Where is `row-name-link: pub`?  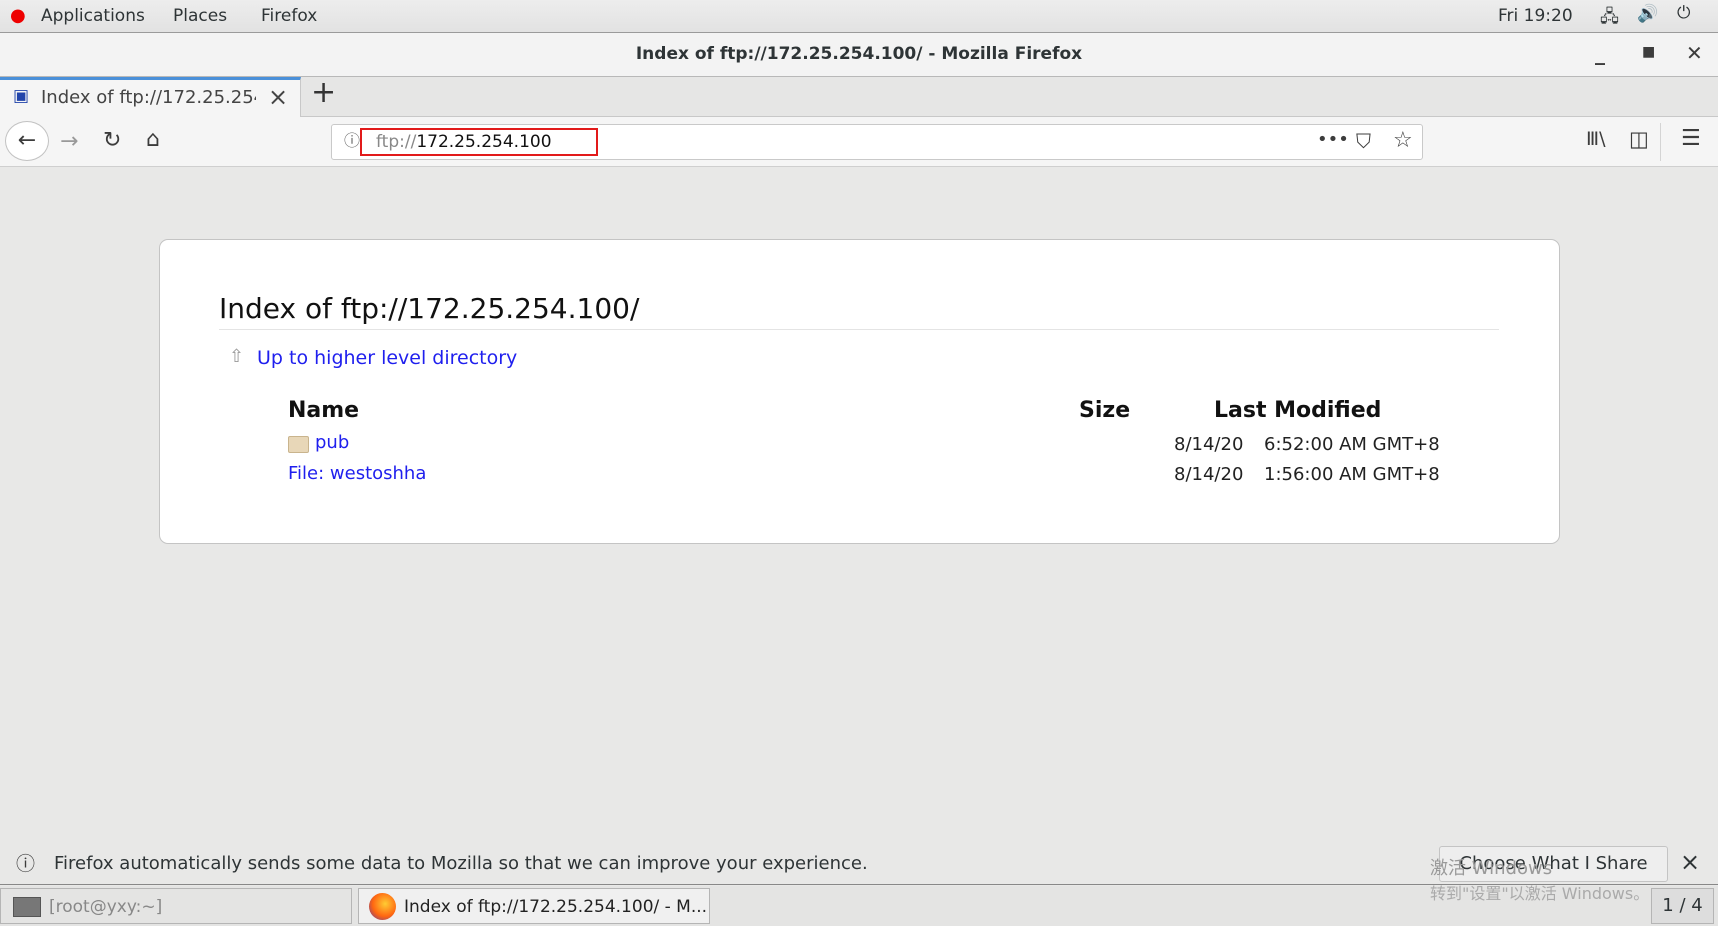
row-name-link: pub is located at coordinates (332, 442).